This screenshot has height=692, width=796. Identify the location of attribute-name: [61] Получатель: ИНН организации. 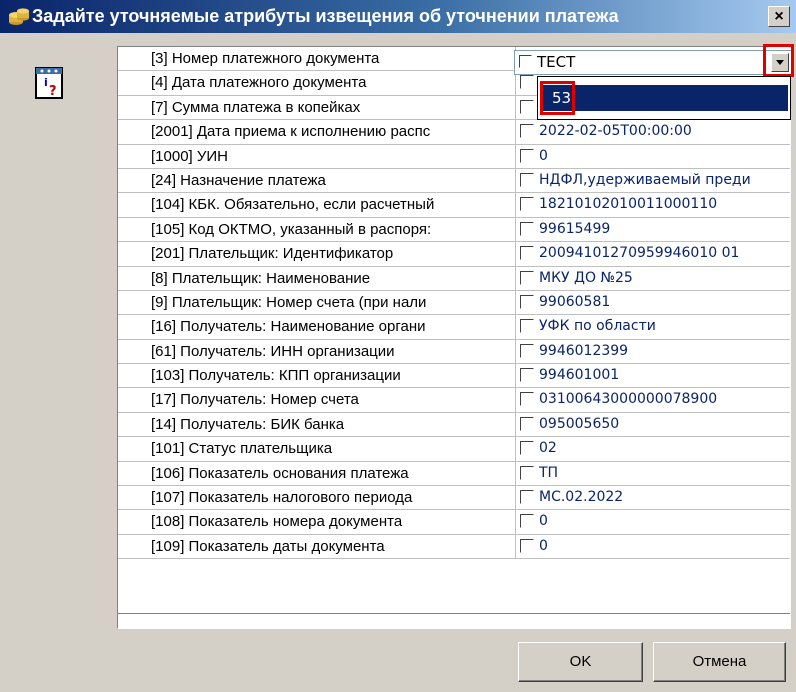
(317, 351).